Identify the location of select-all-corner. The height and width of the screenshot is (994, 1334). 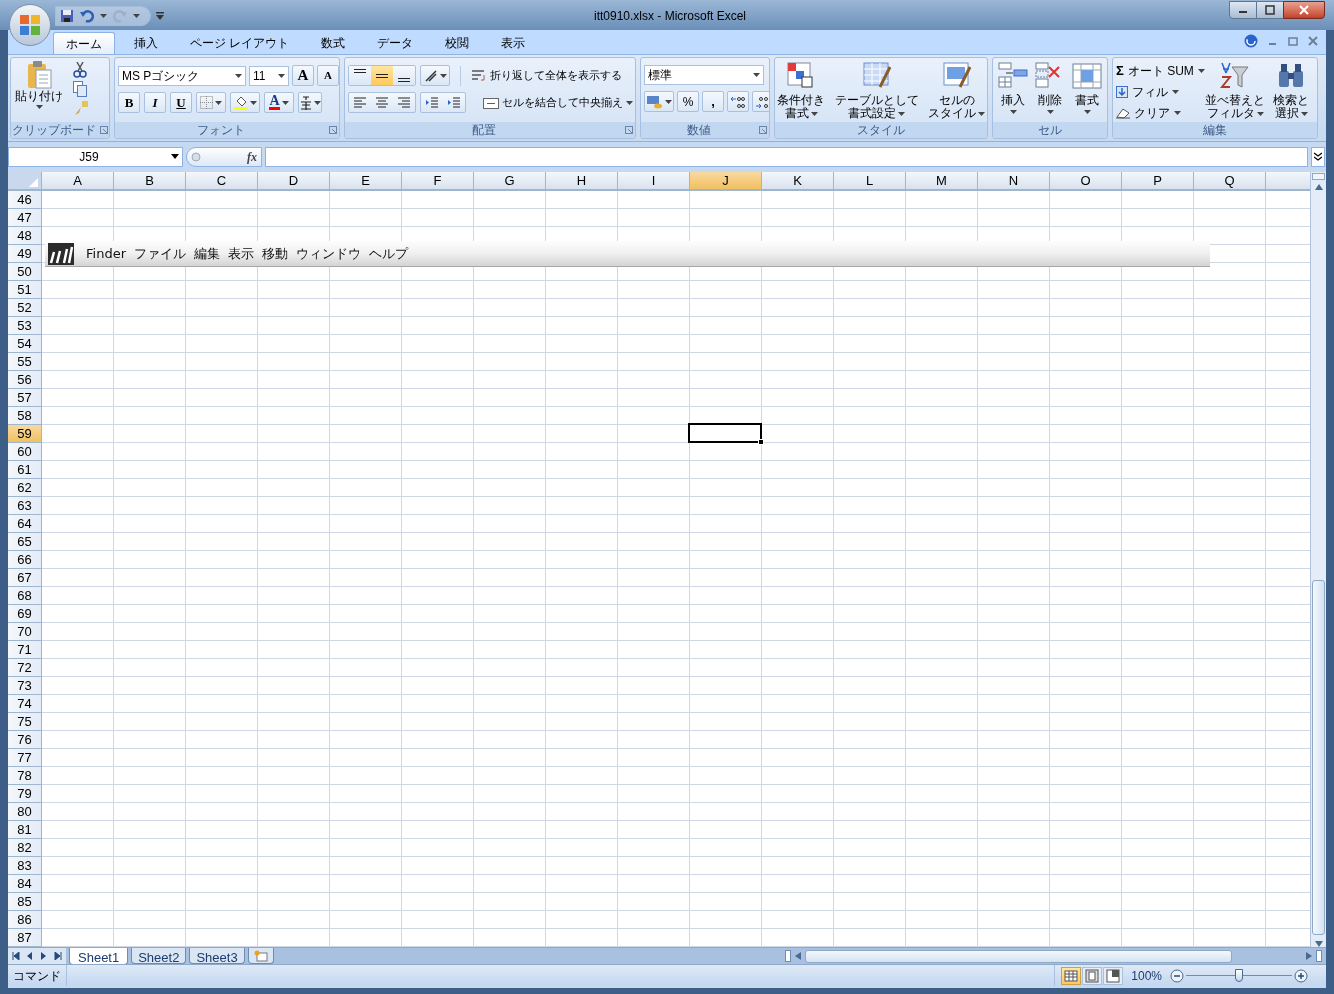
(25, 180).